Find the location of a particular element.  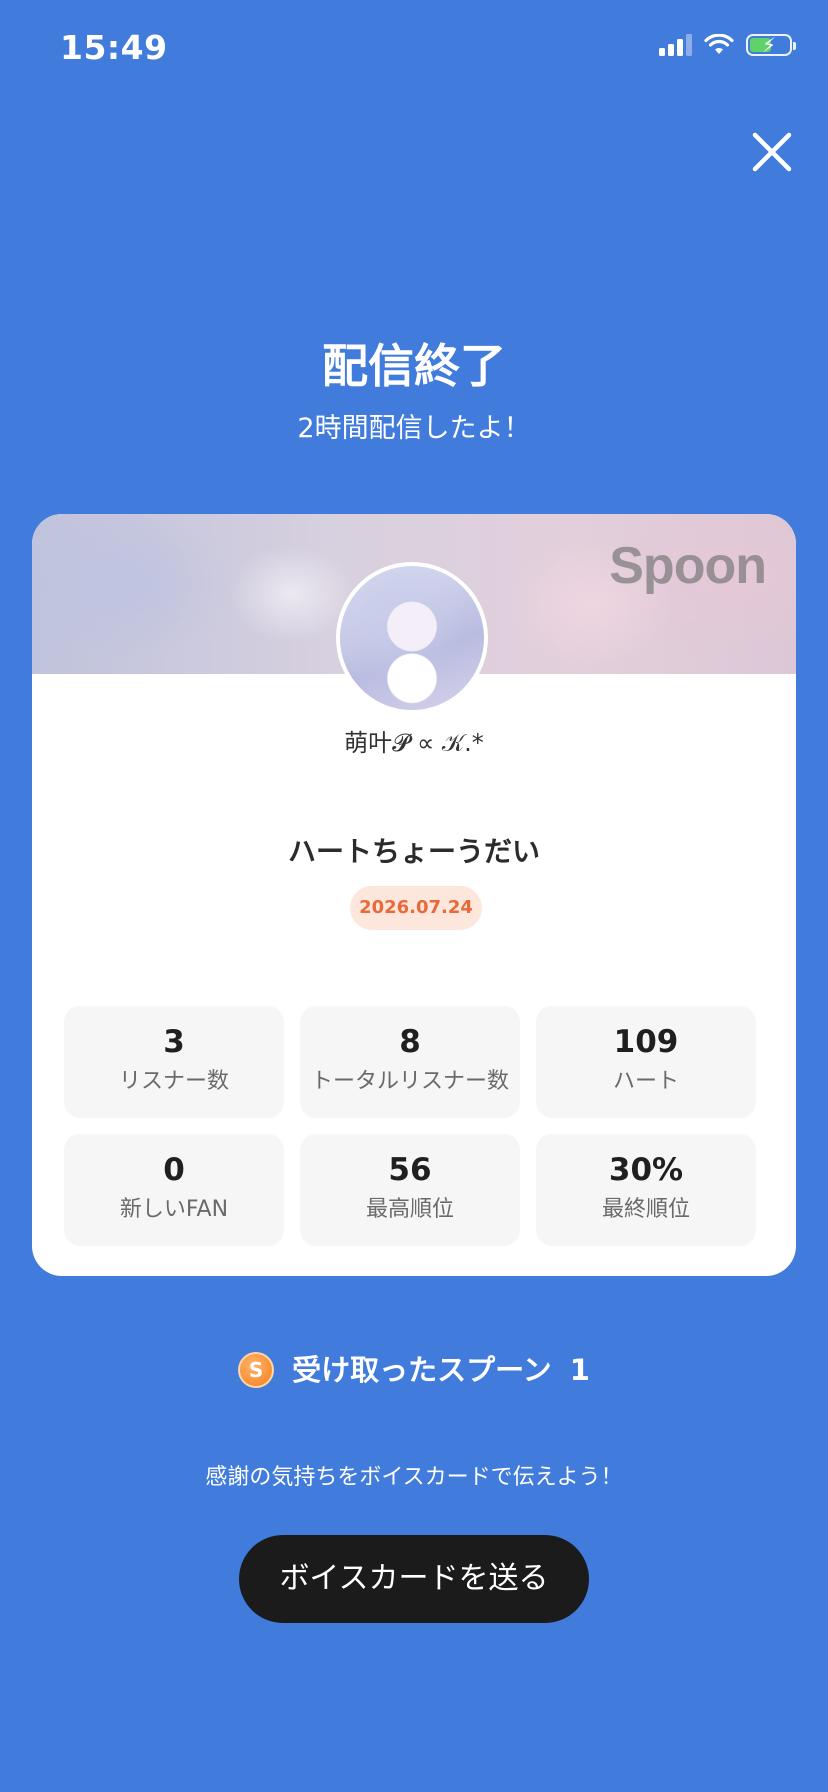

spoon-coin-icon: S is located at coordinates (256, 1370).